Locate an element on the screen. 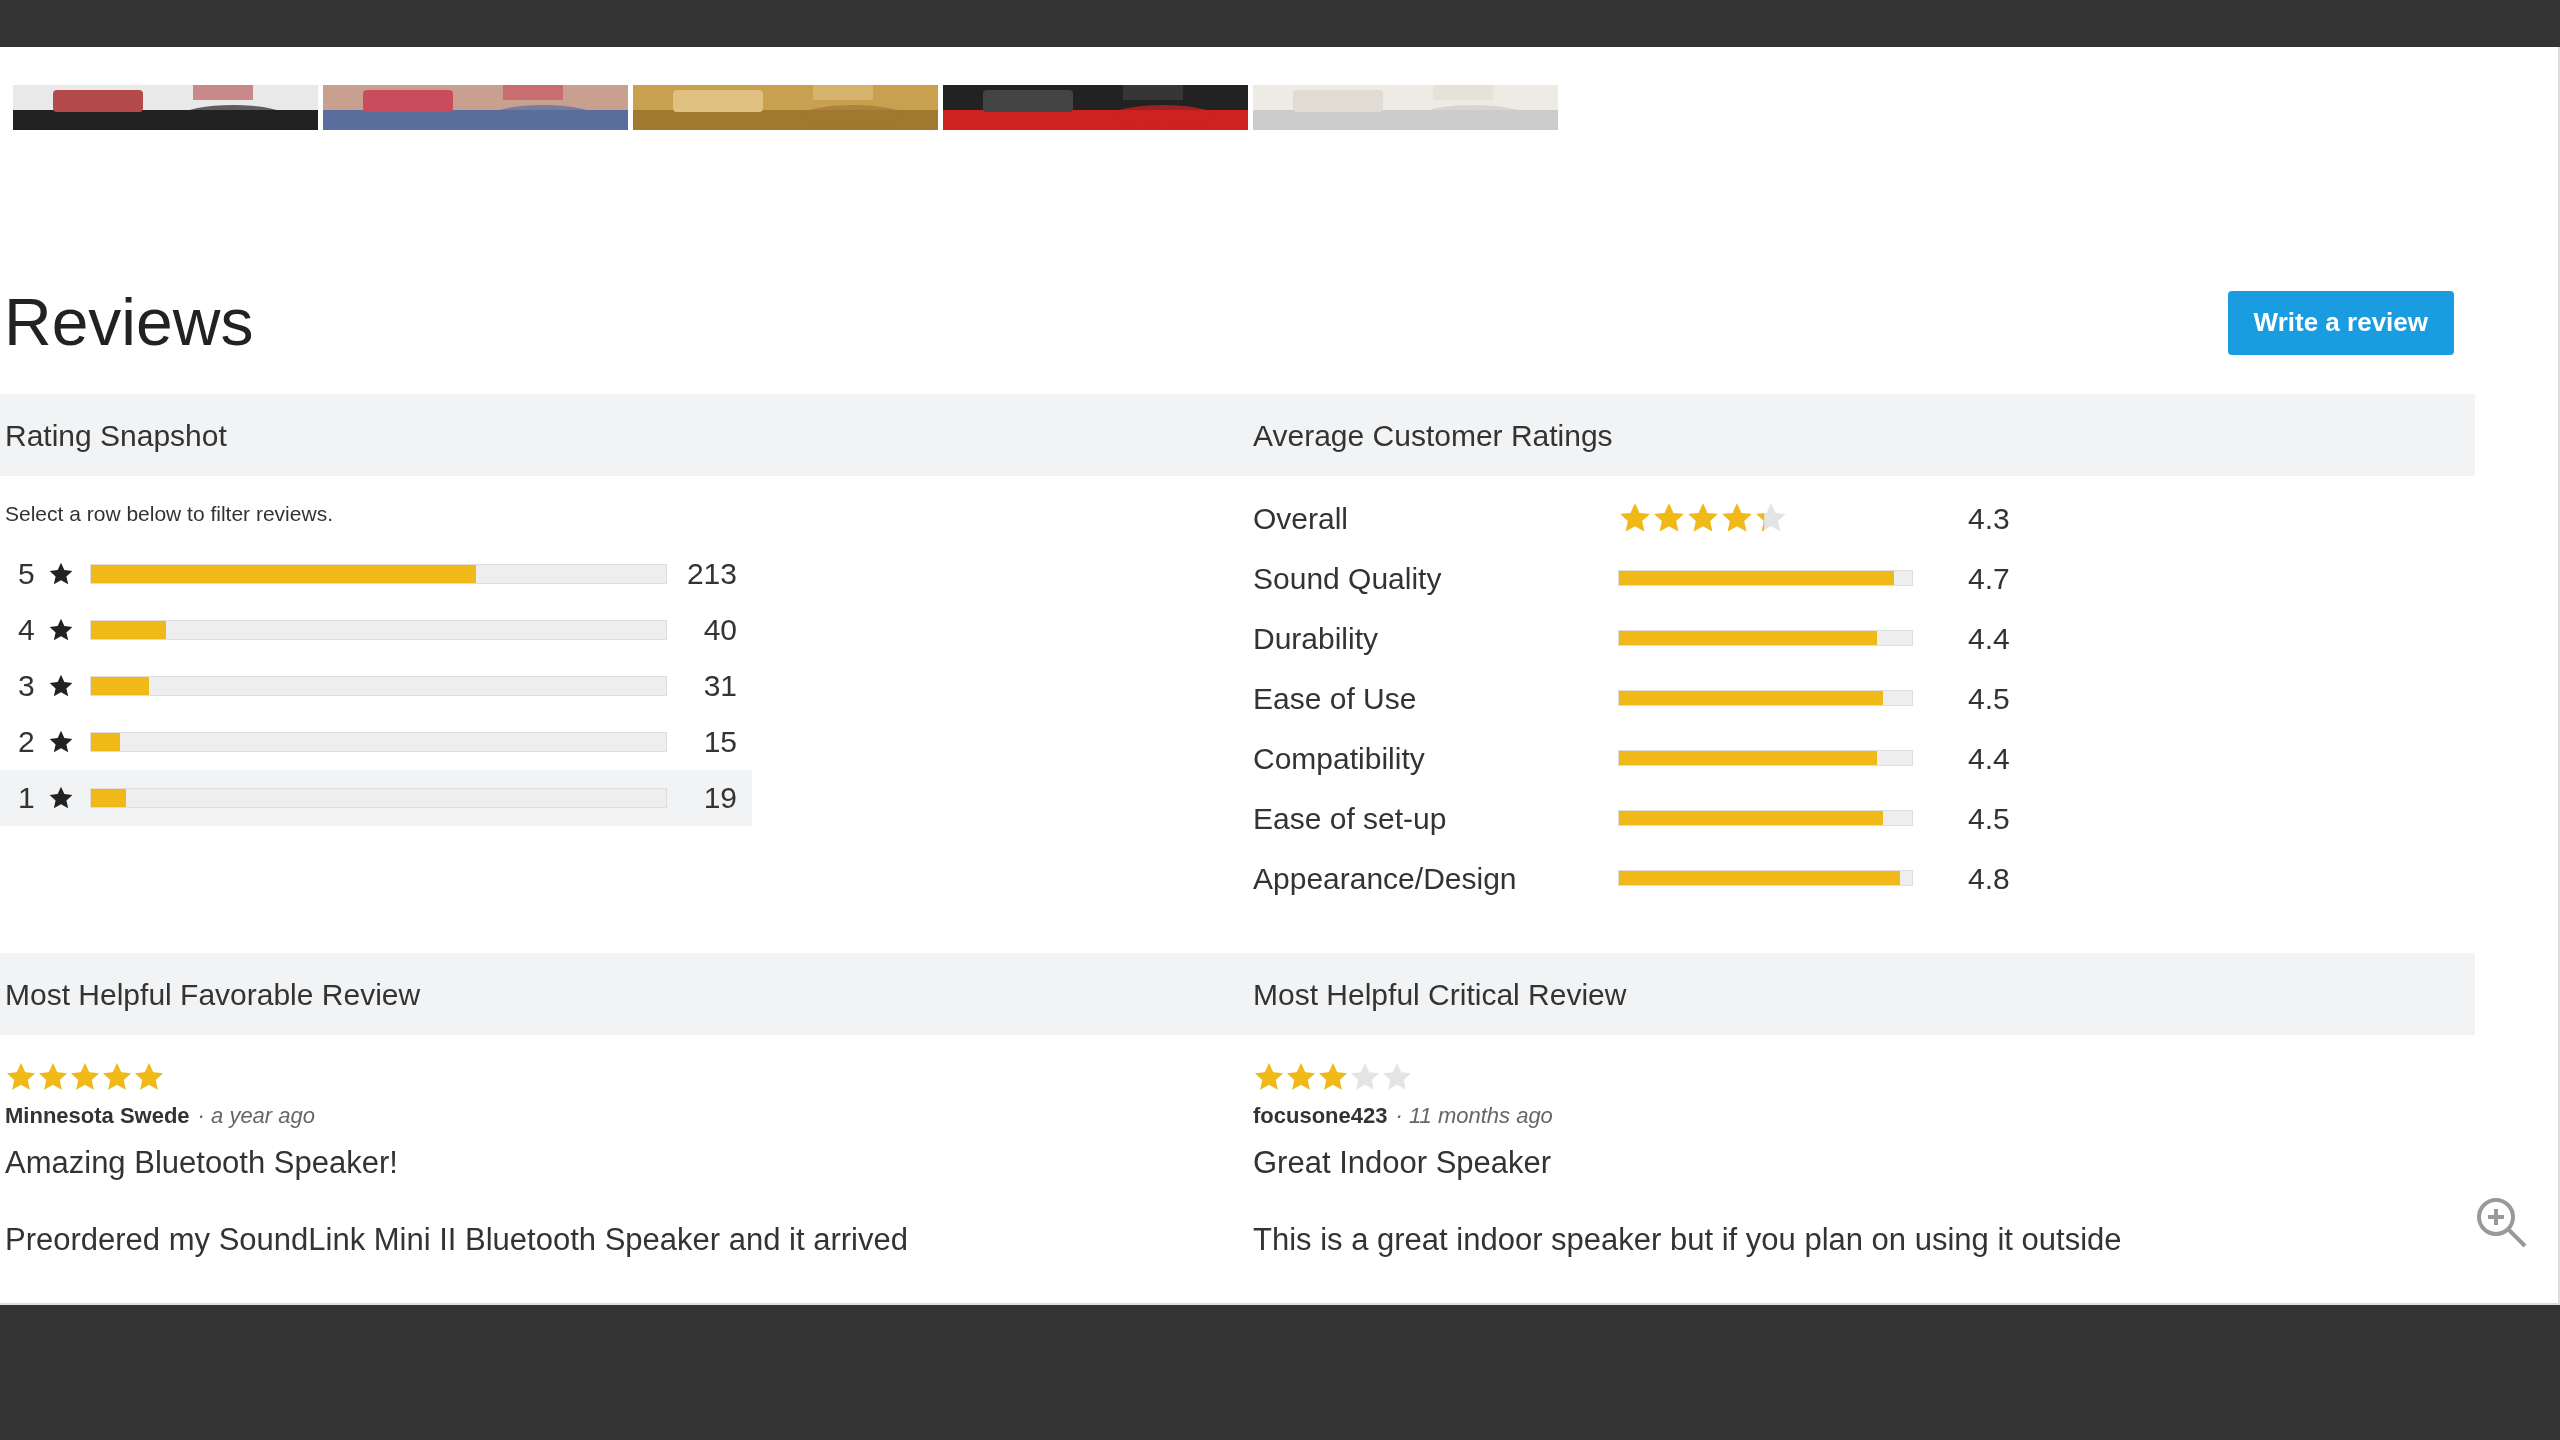 Image resolution: width=2560 pixels, height=1440 pixels. star-label: 5 is located at coordinates (27, 574).